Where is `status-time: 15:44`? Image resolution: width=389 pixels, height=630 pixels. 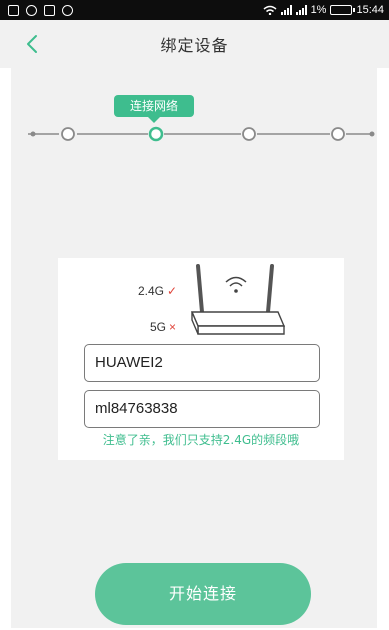
status-time: 15:44 is located at coordinates (370, 10).